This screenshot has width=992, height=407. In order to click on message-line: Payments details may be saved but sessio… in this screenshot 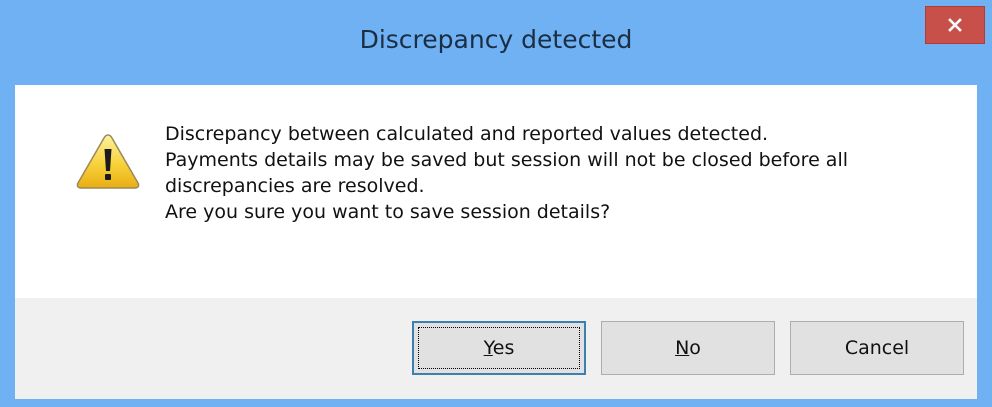, I will do `click(507, 160)`.